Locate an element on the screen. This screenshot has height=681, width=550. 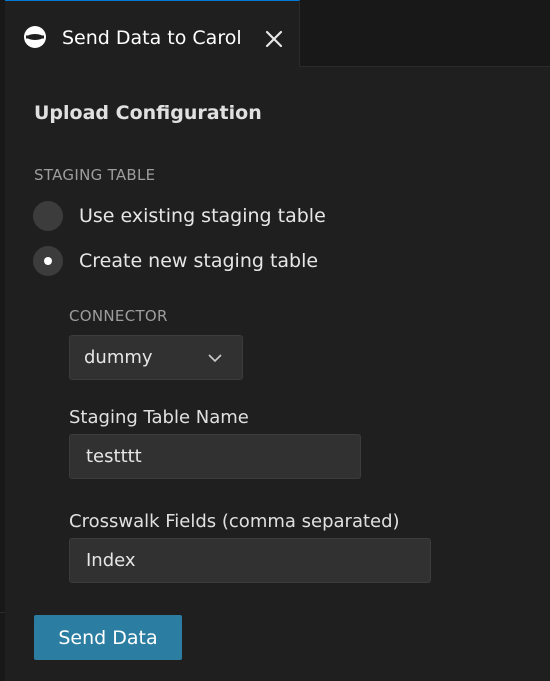
close-icon is located at coordinates (274, 39).